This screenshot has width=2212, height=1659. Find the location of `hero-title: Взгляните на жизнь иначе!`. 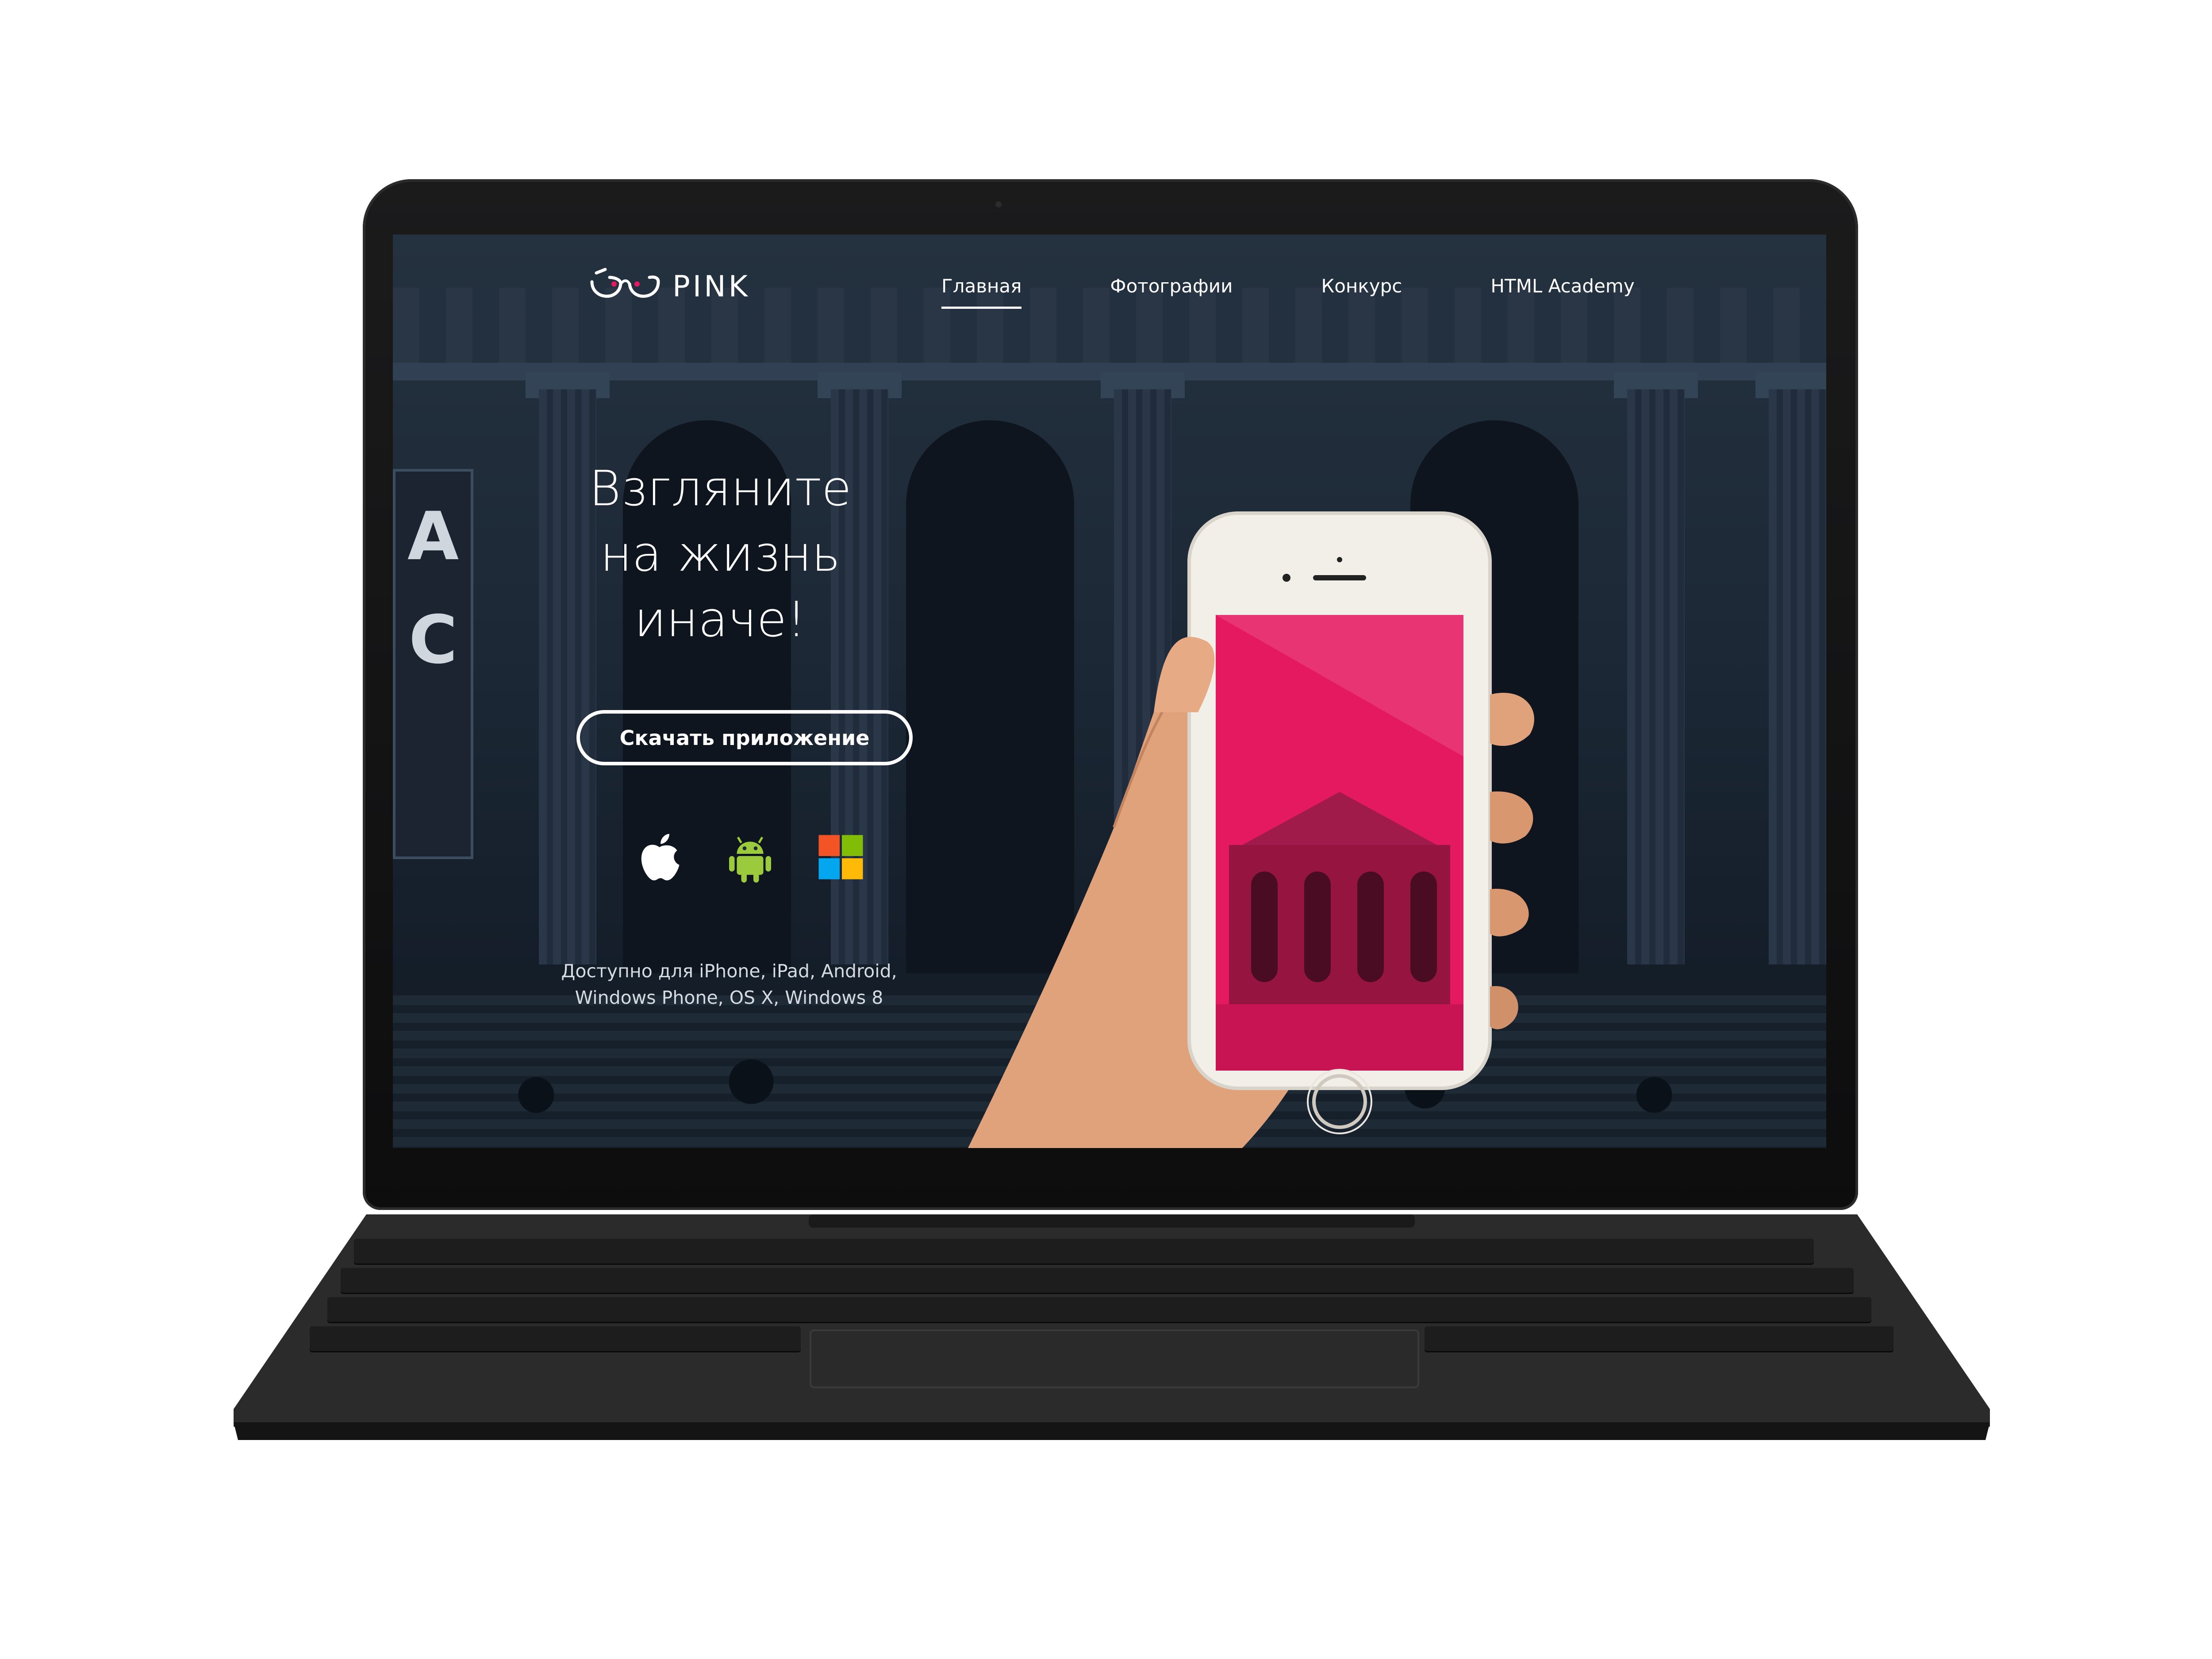

hero-title: Взгляните на жизнь иначе! is located at coordinates (720, 554).